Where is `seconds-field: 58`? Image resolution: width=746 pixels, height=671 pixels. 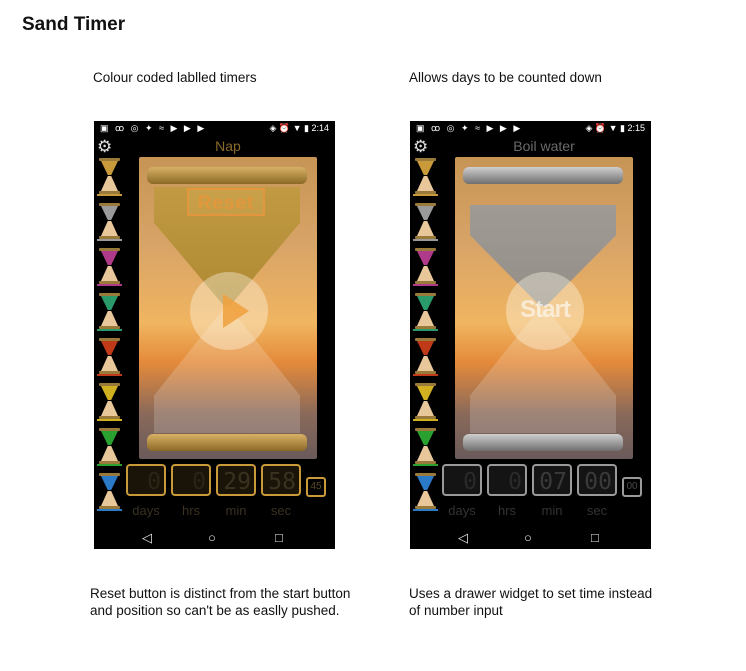
seconds-field: 58 is located at coordinates (281, 480).